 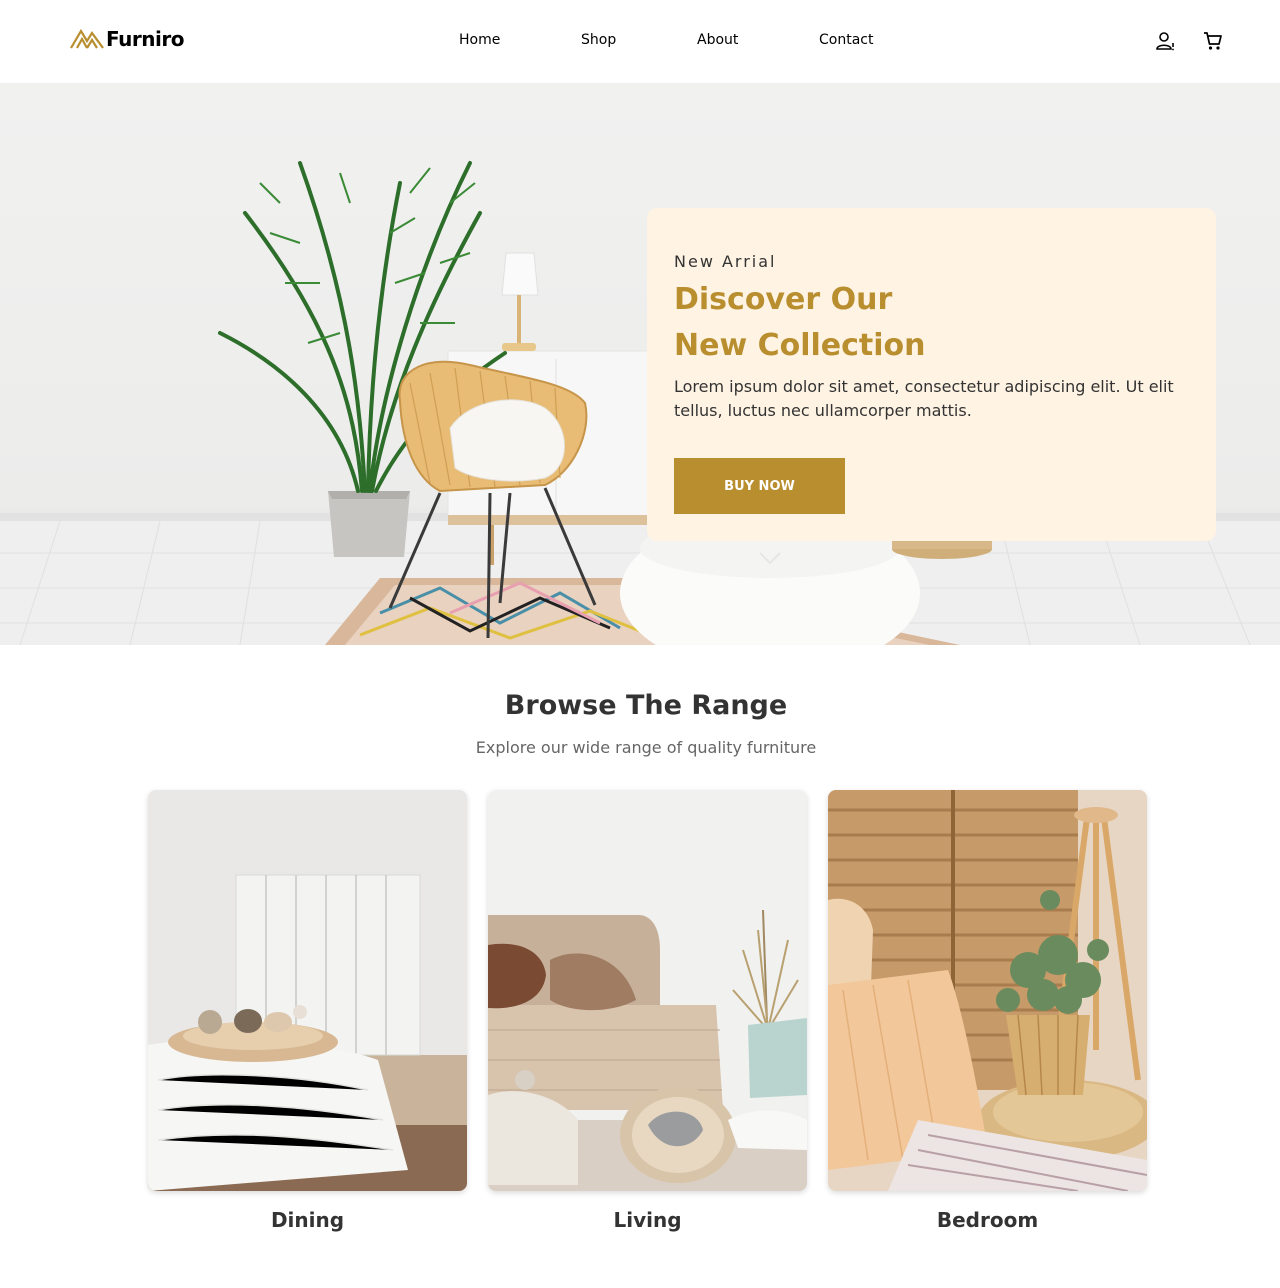 I want to click on category-label-dining: Dining, so click(x=307, y=1220).